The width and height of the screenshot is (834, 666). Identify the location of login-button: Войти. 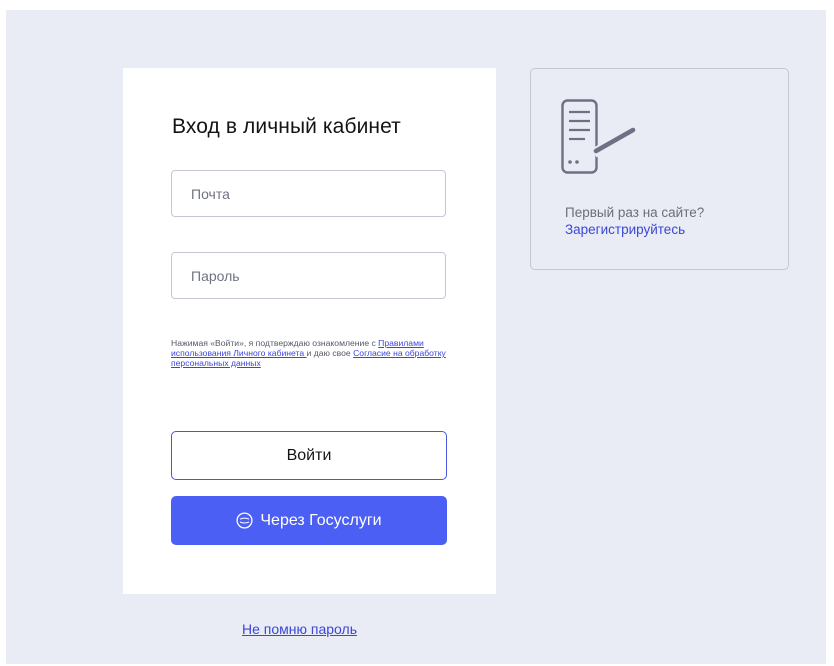
(309, 455).